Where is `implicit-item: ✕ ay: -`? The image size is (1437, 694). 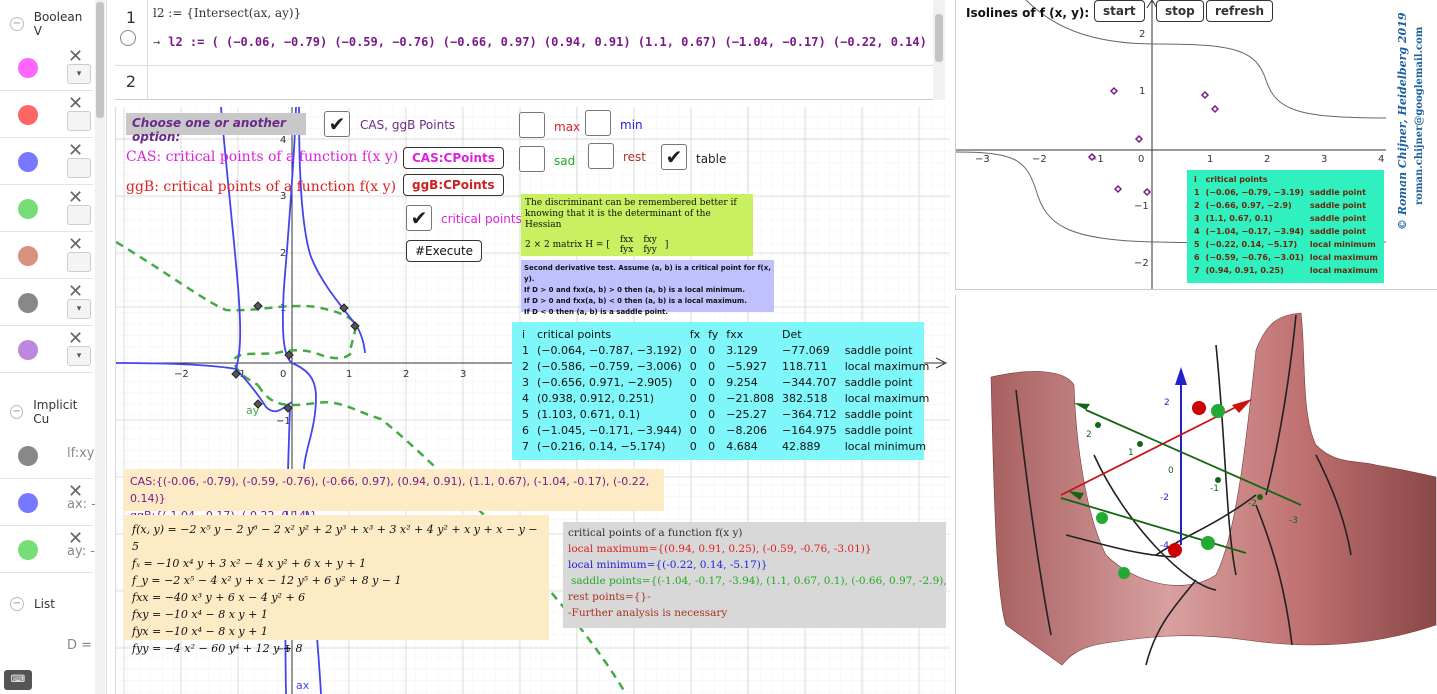
implicit-item: ✕ ay: - is located at coordinates (47, 549).